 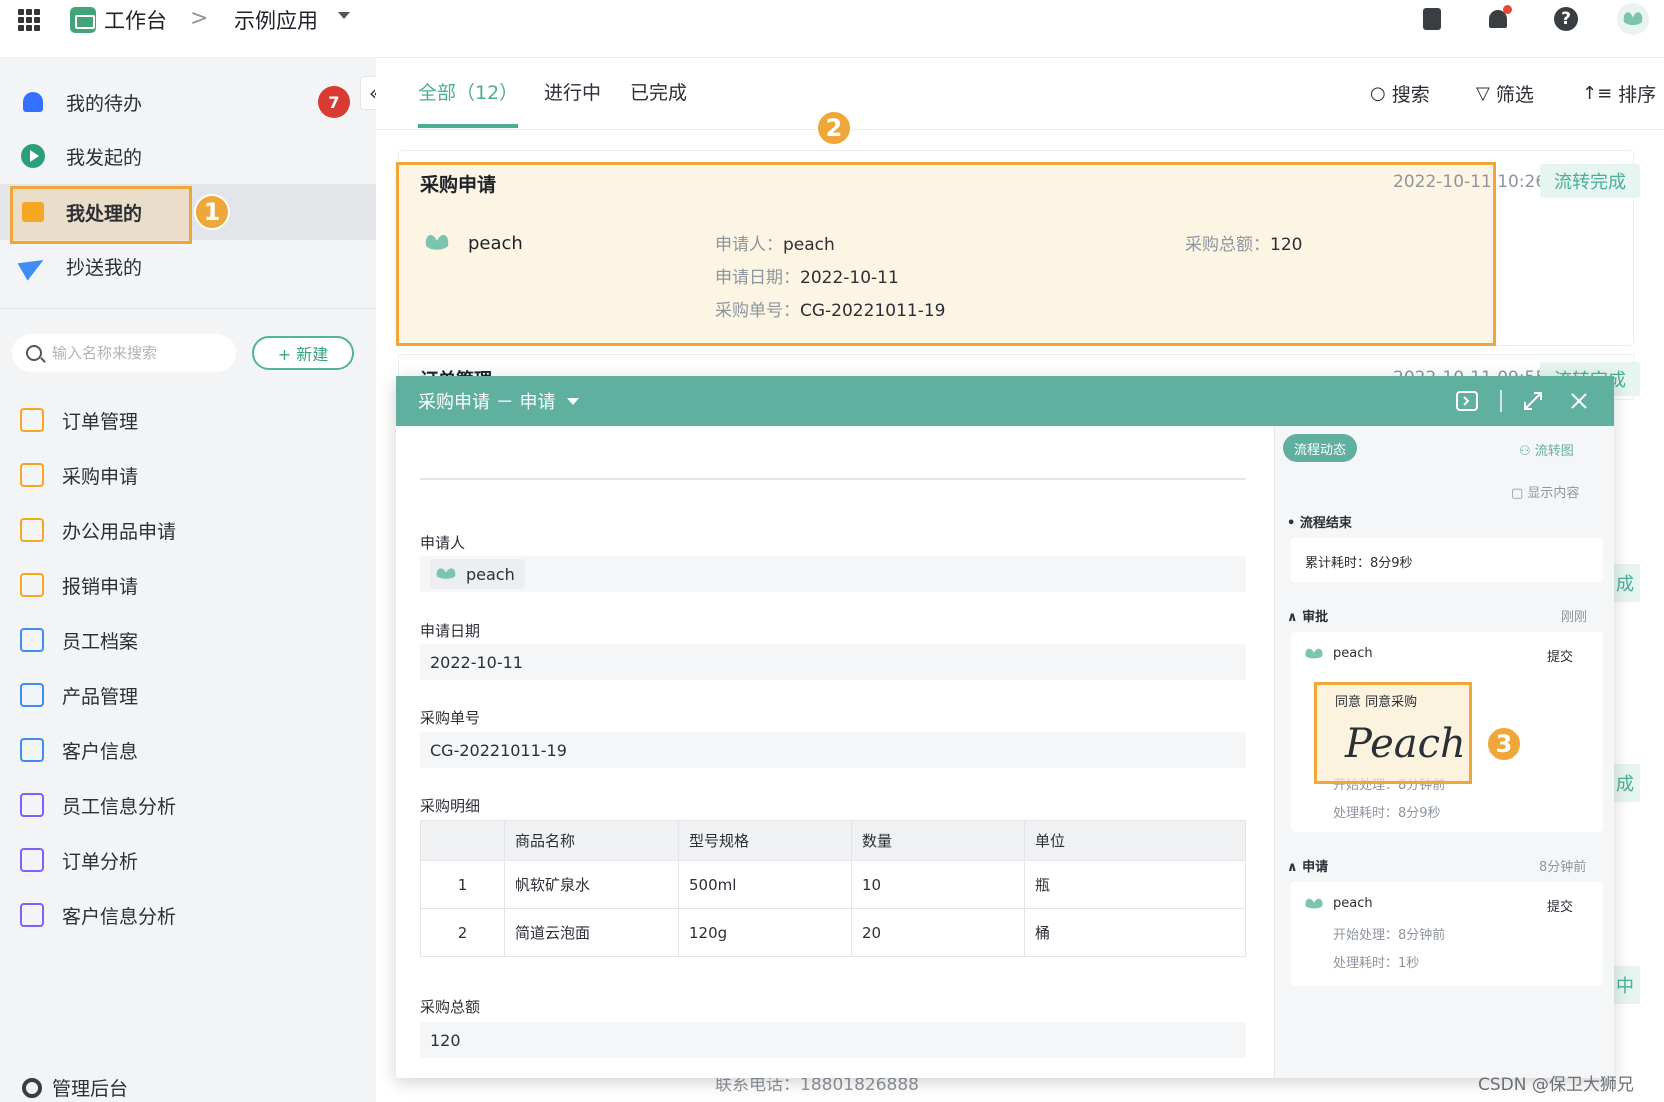 I want to click on form-divider, so click(x=833, y=479).